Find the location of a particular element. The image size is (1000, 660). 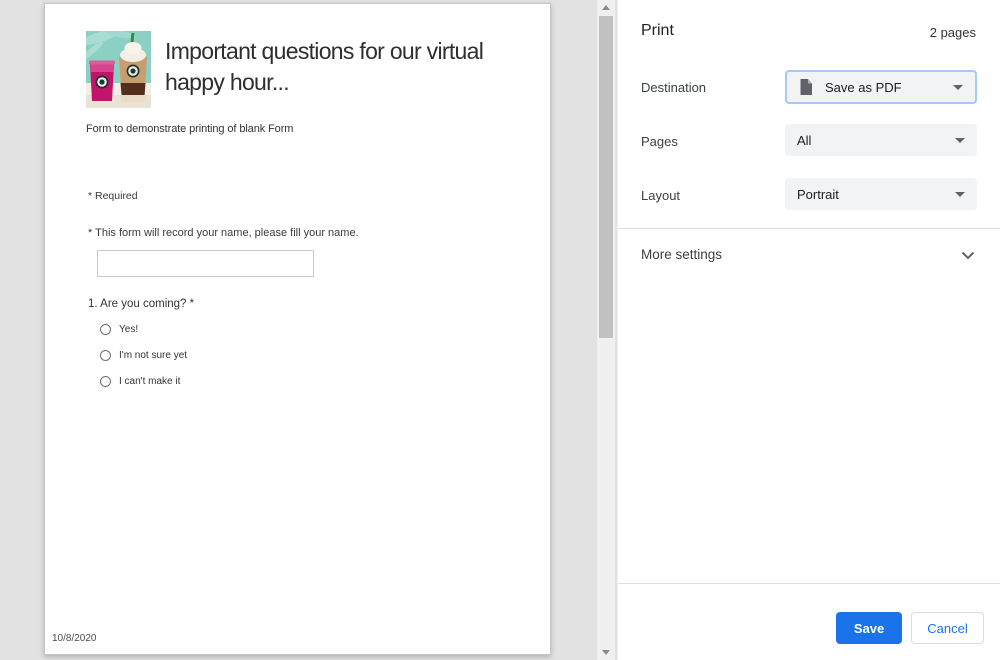

destination-dropdown: Save as PDF is located at coordinates (881, 87).